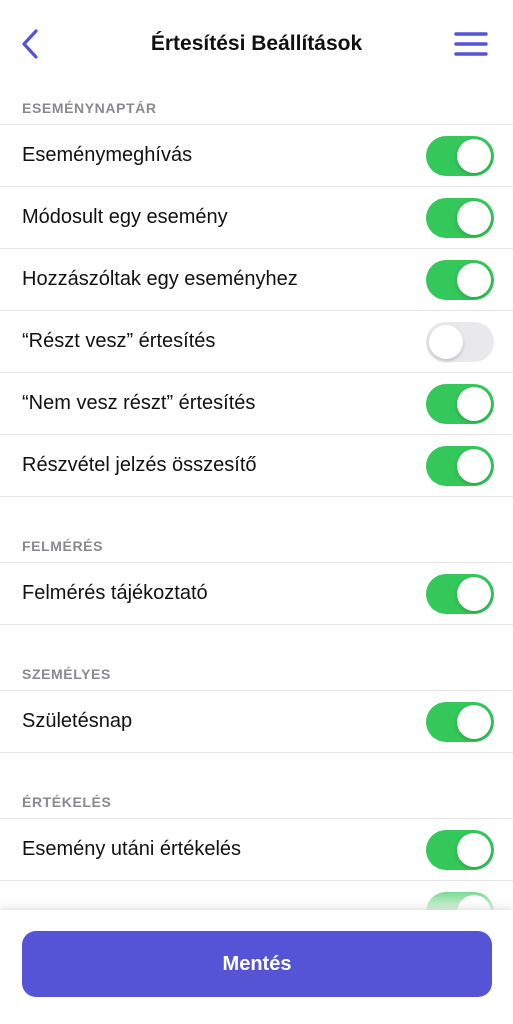 The image size is (513, 1024). What do you see at coordinates (256, 800) in the screenshot?
I see `section-header: ÉRTÉKELÉS` at bounding box center [256, 800].